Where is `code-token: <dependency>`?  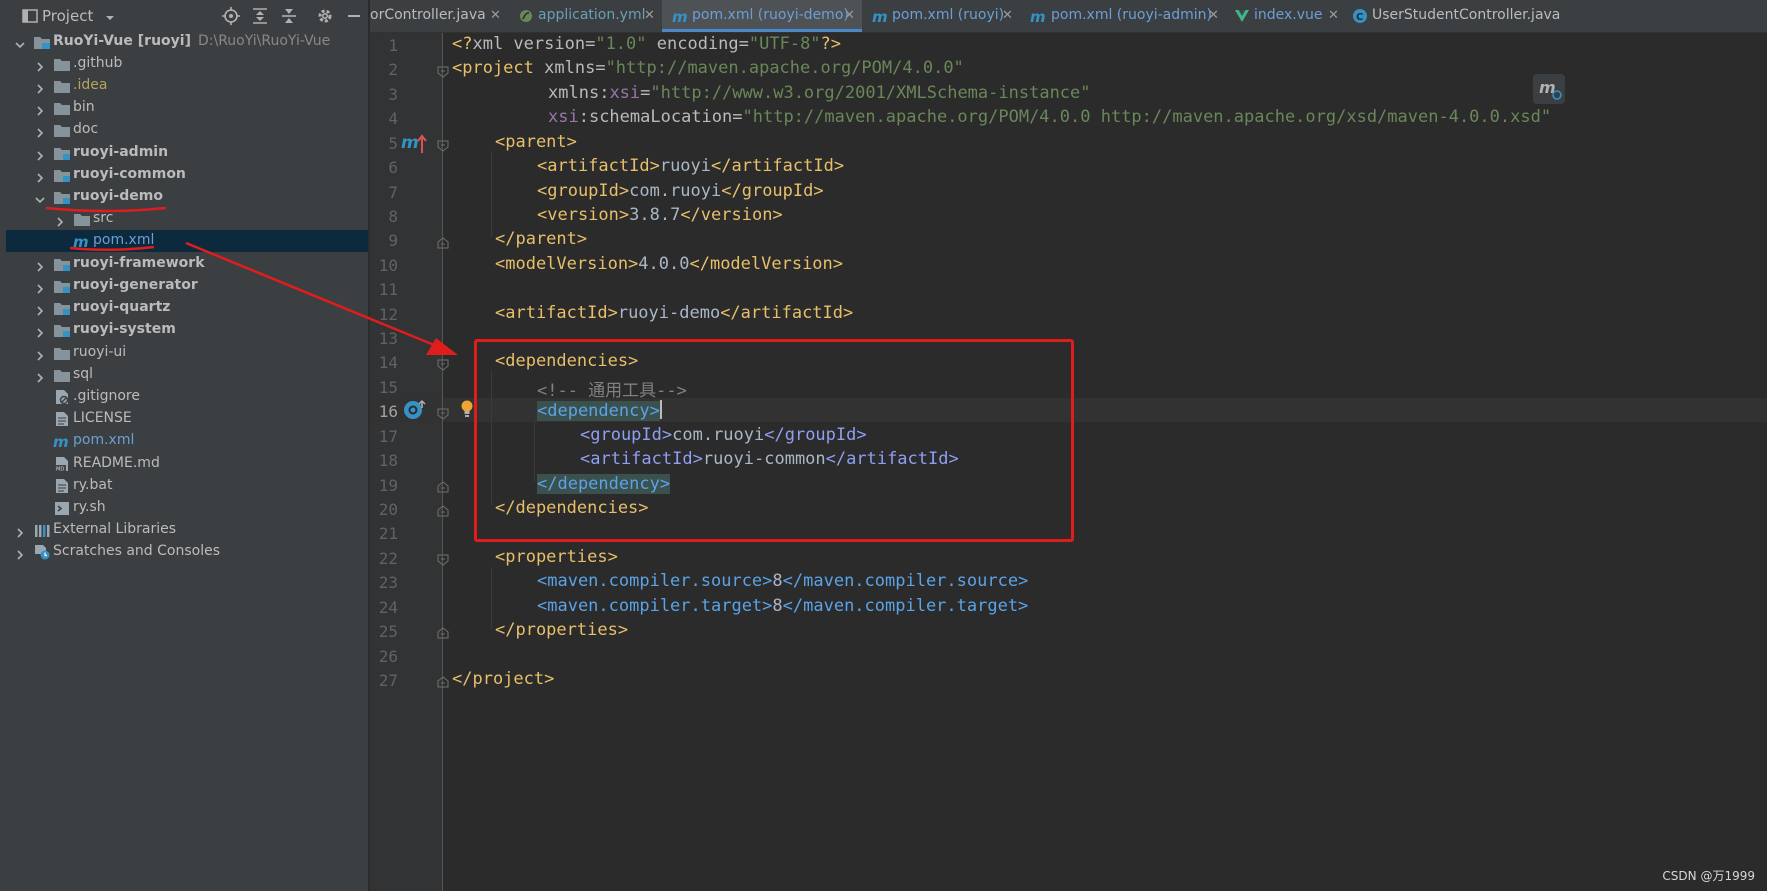 code-token: <dependency> is located at coordinates (598, 411).